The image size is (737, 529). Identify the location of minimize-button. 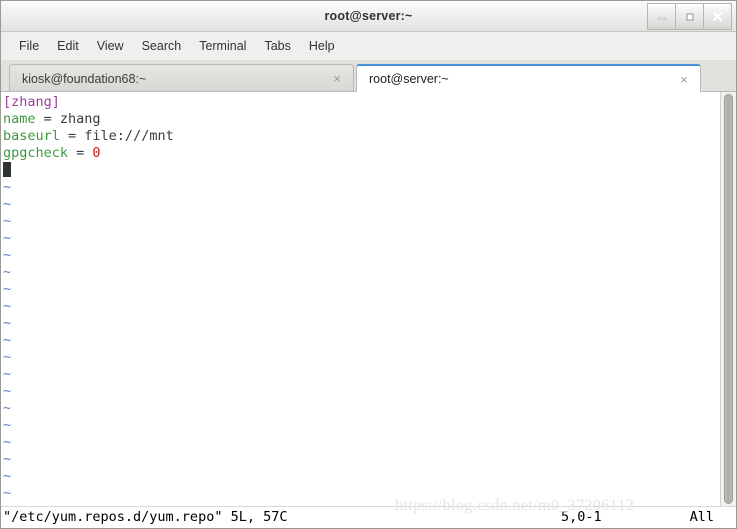
(661, 16).